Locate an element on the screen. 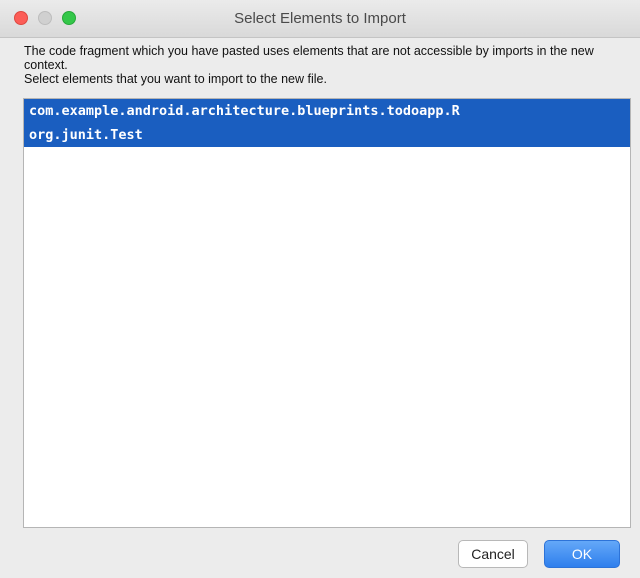 The width and height of the screenshot is (640, 578). window-title: Select Elements to Import is located at coordinates (320, 18).